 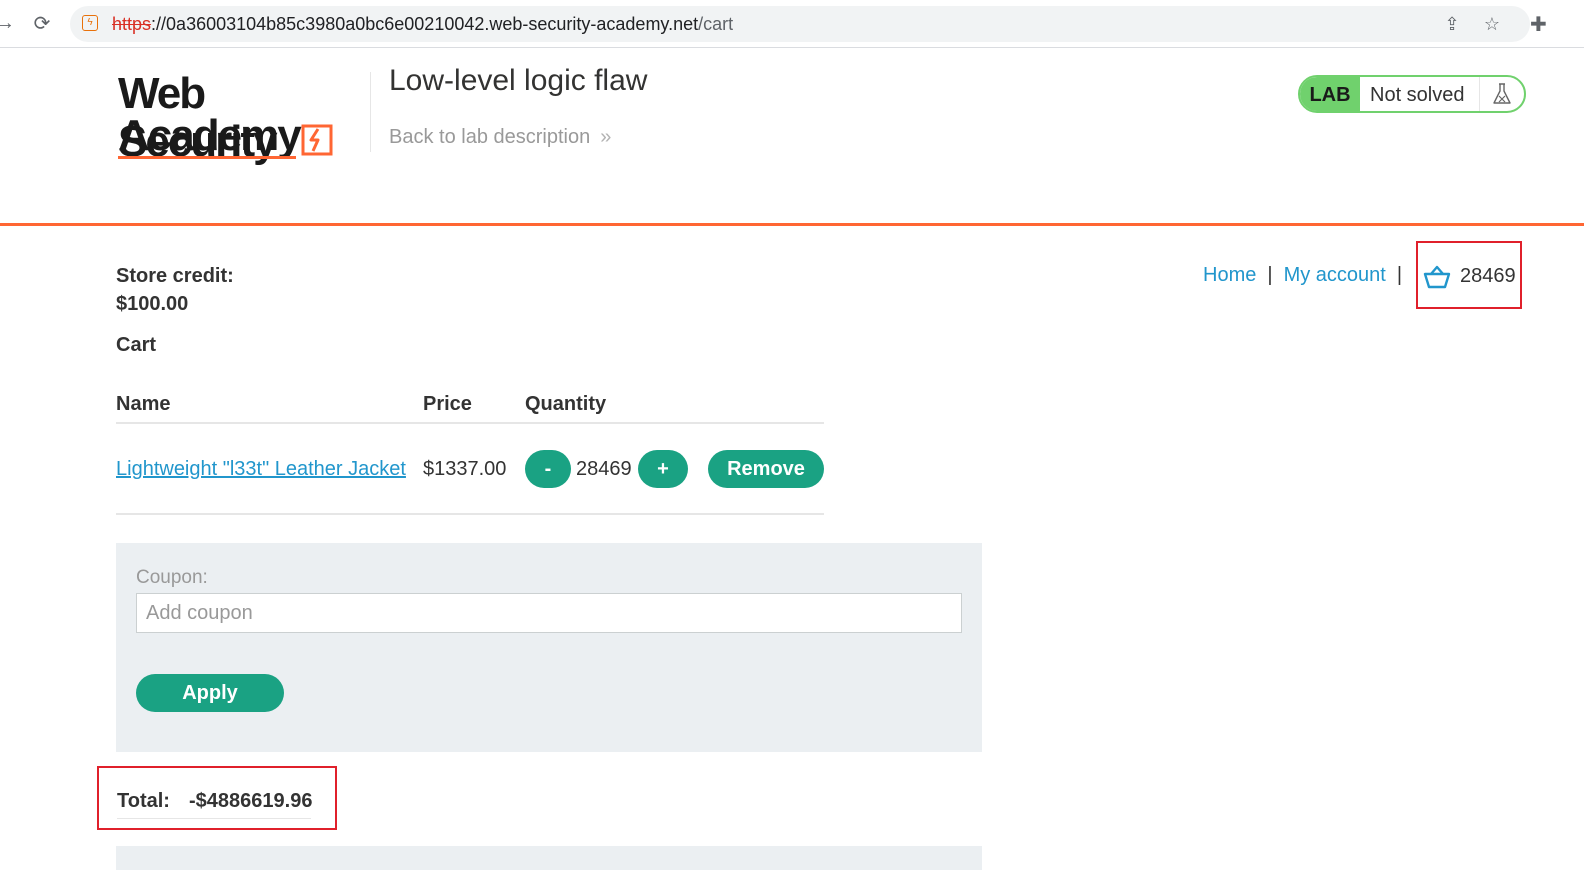 What do you see at coordinates (1452, 24) in the screenshot?
I see `share-icon: ⇪` at bounding box center [1452, 24].